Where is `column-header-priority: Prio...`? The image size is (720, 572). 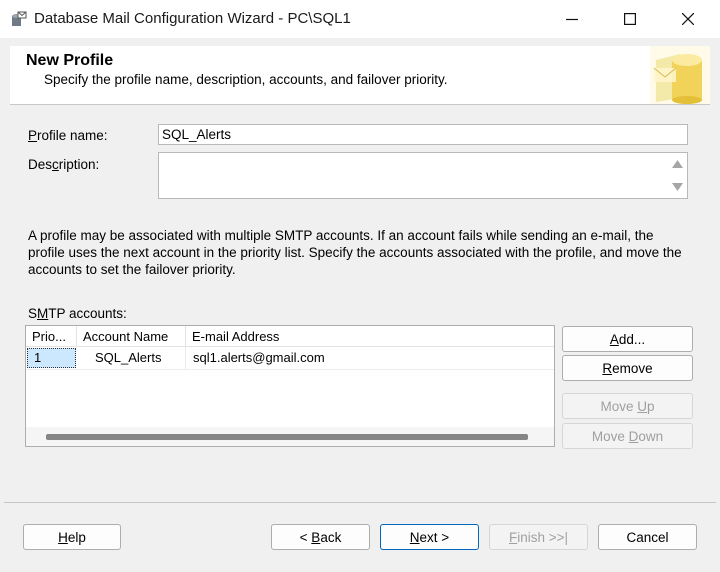 column-header-priority: Prio... is located at coordinates (49, 336).